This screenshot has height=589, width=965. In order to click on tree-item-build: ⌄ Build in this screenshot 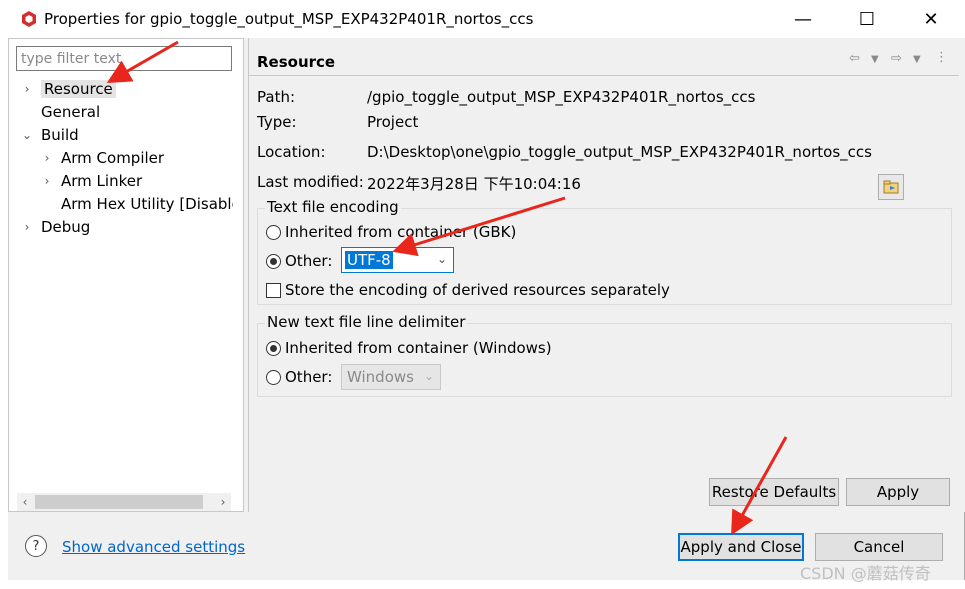, I will do `click(50, 135)`.